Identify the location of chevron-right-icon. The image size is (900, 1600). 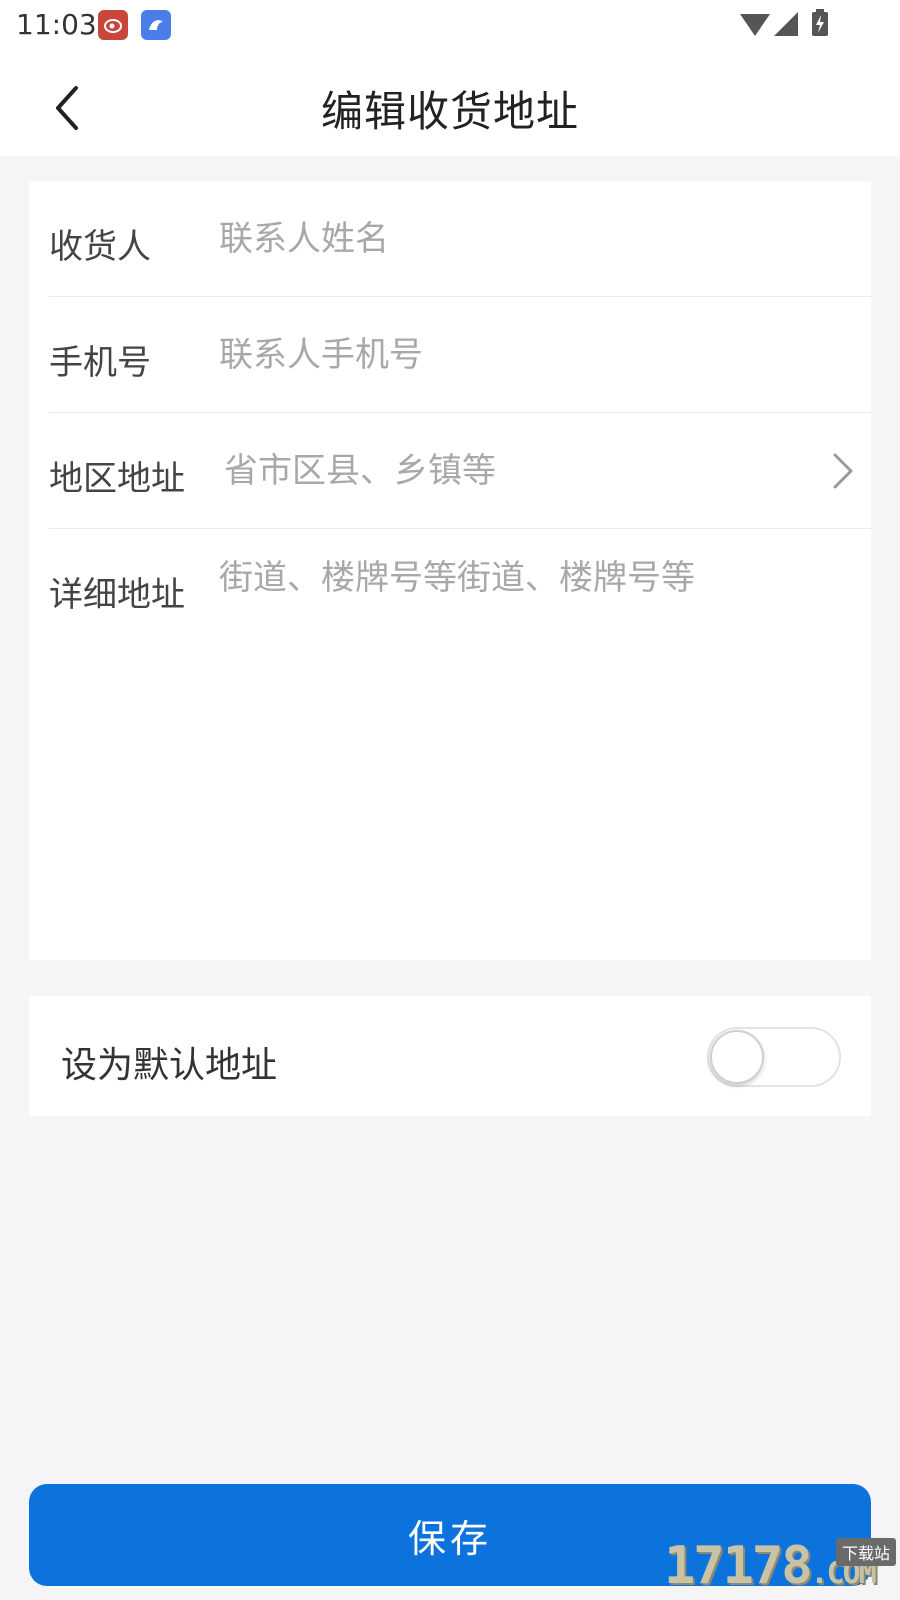
(843, 471).